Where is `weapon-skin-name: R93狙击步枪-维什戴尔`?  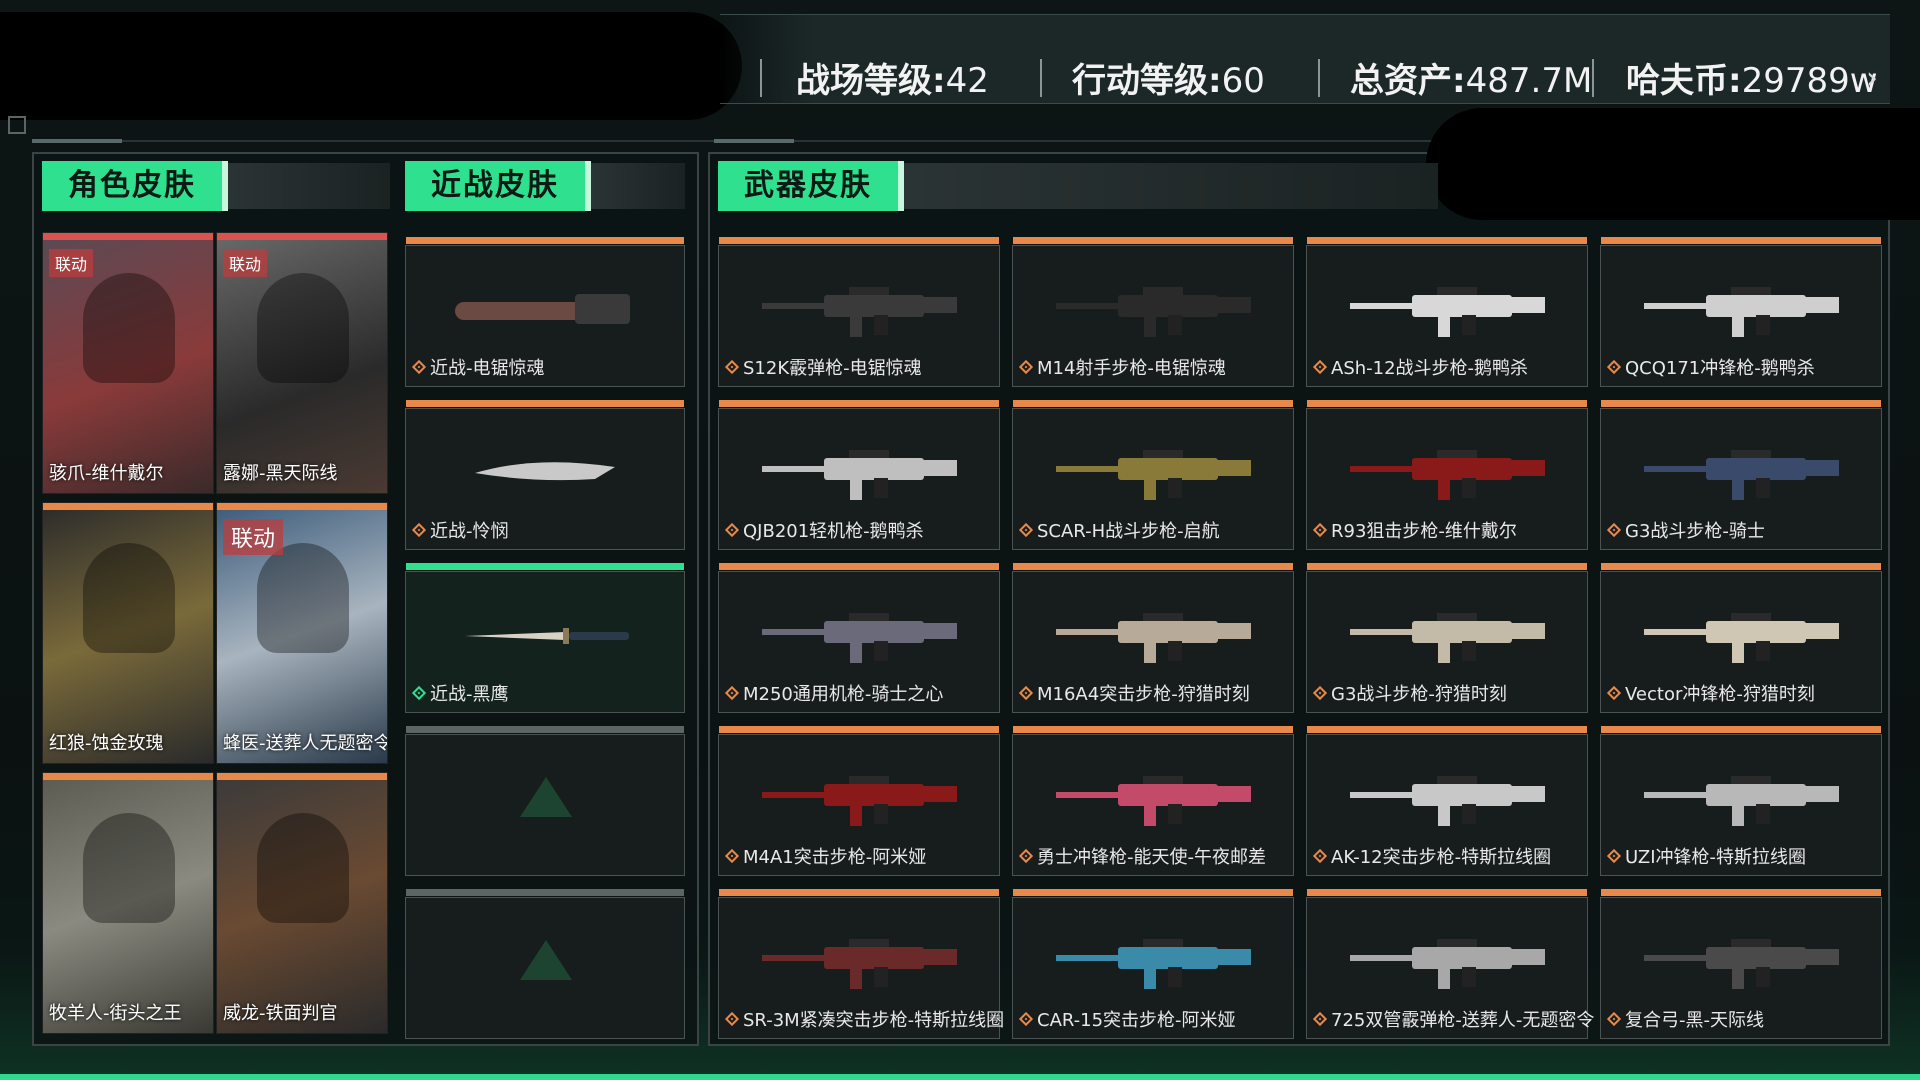
weapon-skin-name: R93狙击步枪-维什戴尔 is located at coordinates (1414, 530).